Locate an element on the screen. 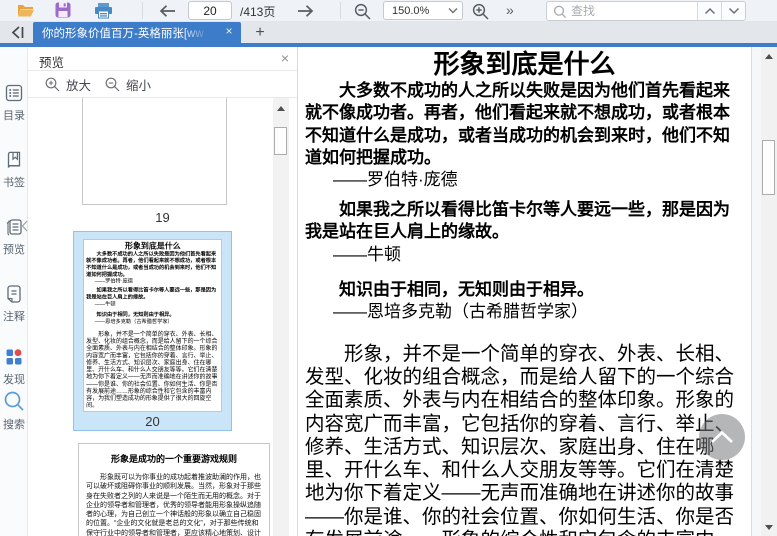 The width and height of the screenshot is (777, 536). new-tab-button: + is located at coordinates (260, 32).